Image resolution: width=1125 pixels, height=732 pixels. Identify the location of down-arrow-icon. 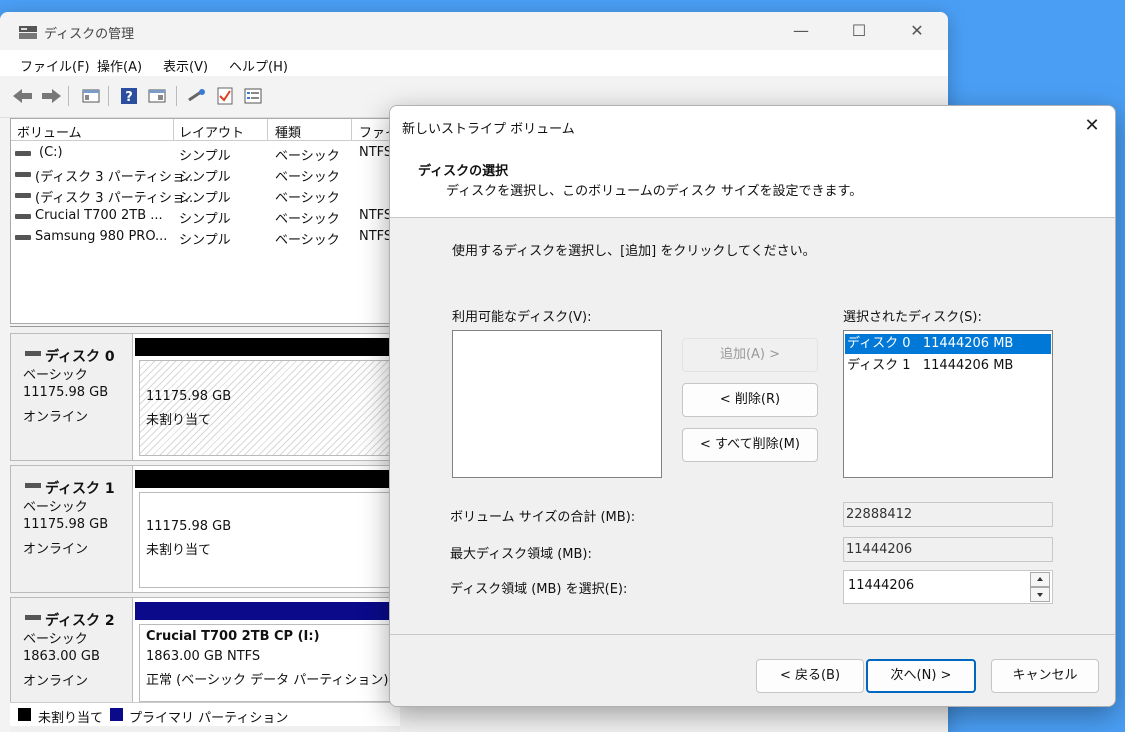
(1040, 595).